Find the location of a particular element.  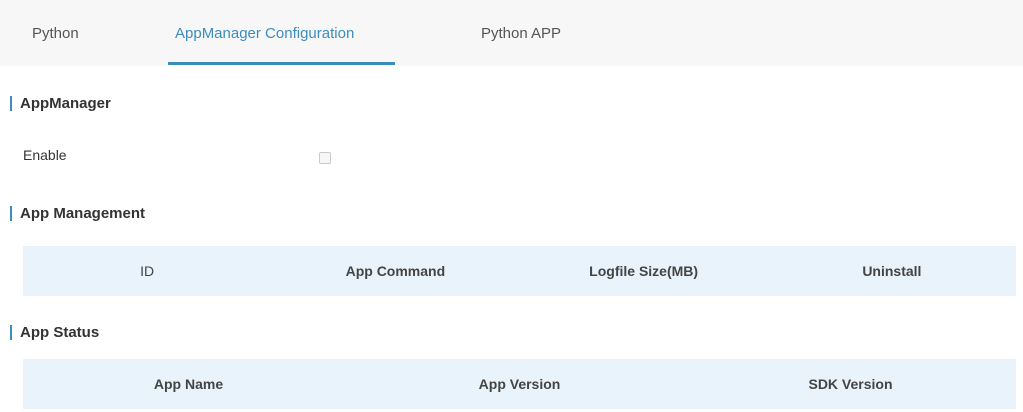

column-header-sdk-version: SDK Version is located at coordinates (850, 384).